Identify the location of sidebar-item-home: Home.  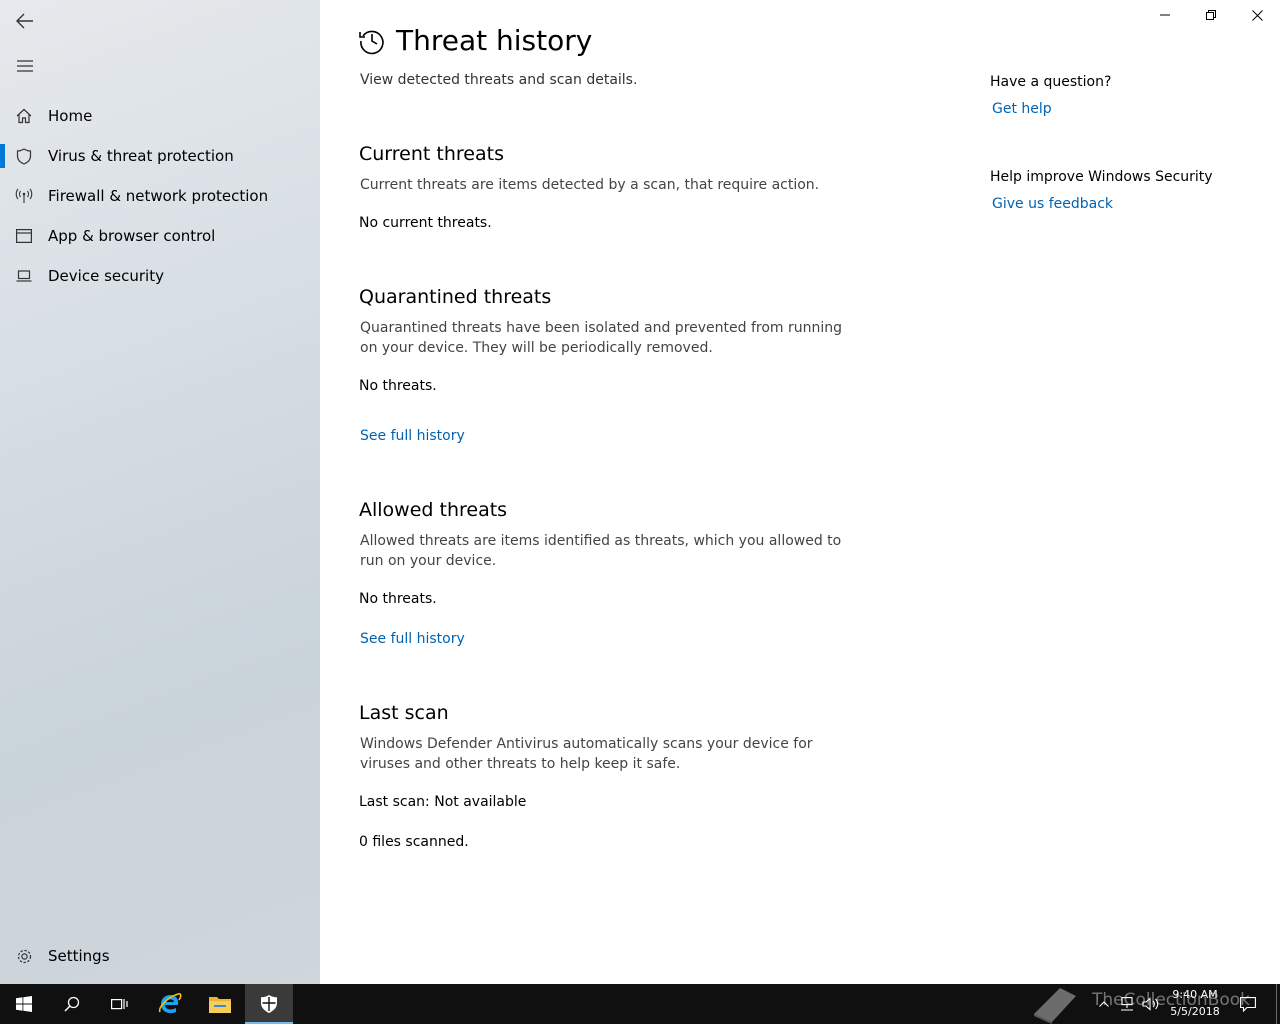
(160, 116).